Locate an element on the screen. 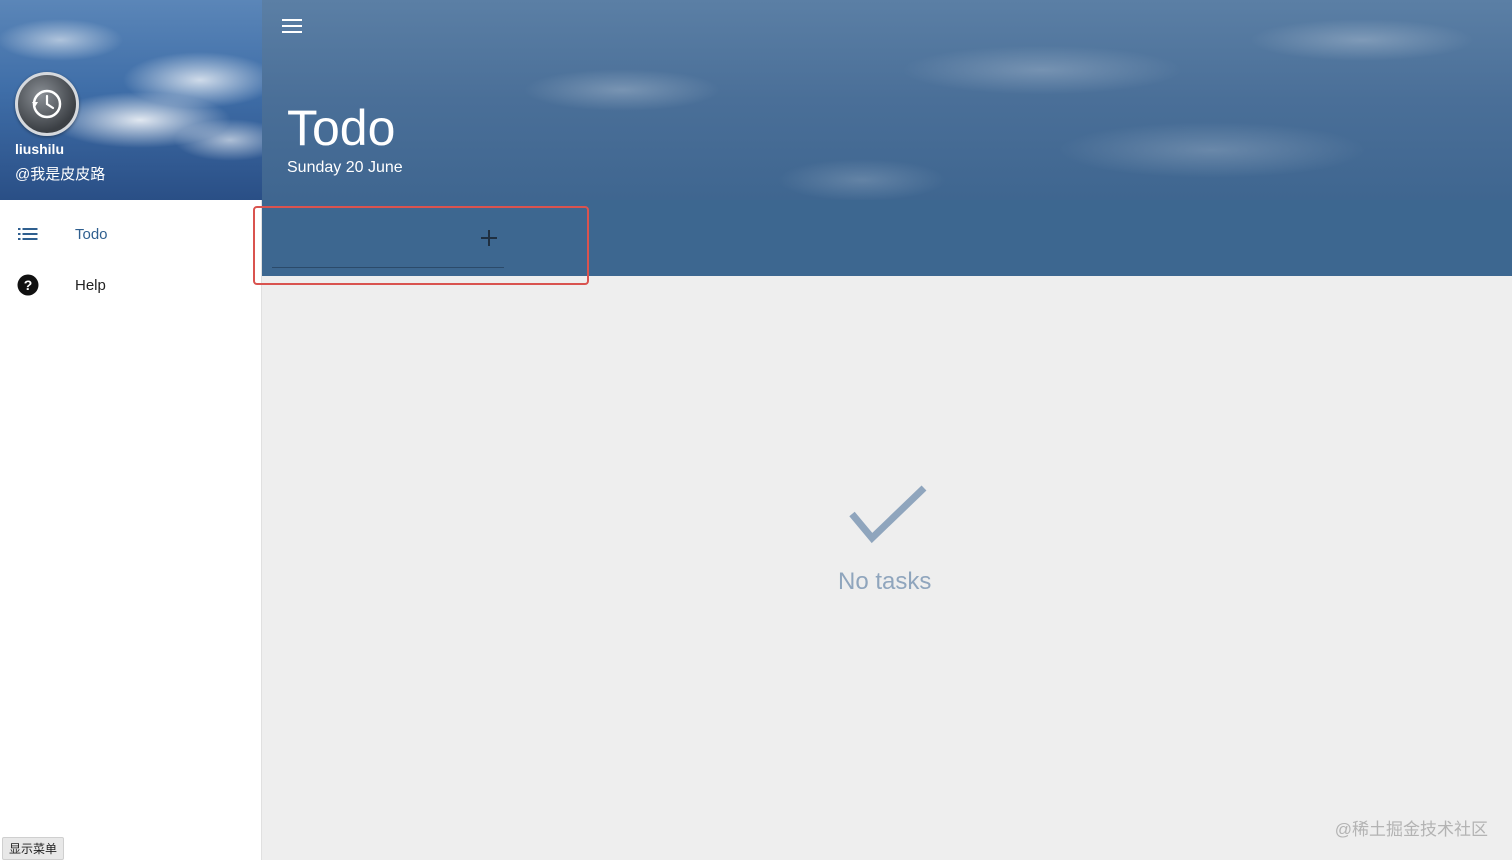  watermark: @稀土掘金技术社区 is located at coordinates (1411, 829).